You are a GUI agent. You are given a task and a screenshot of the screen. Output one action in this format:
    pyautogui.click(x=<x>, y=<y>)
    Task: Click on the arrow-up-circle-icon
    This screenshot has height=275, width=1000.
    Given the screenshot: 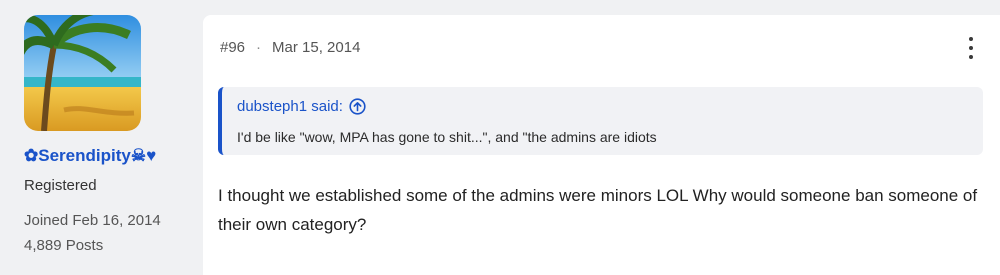 What is the action you would take?
    pyautogui.click(x=357, y=106)
    